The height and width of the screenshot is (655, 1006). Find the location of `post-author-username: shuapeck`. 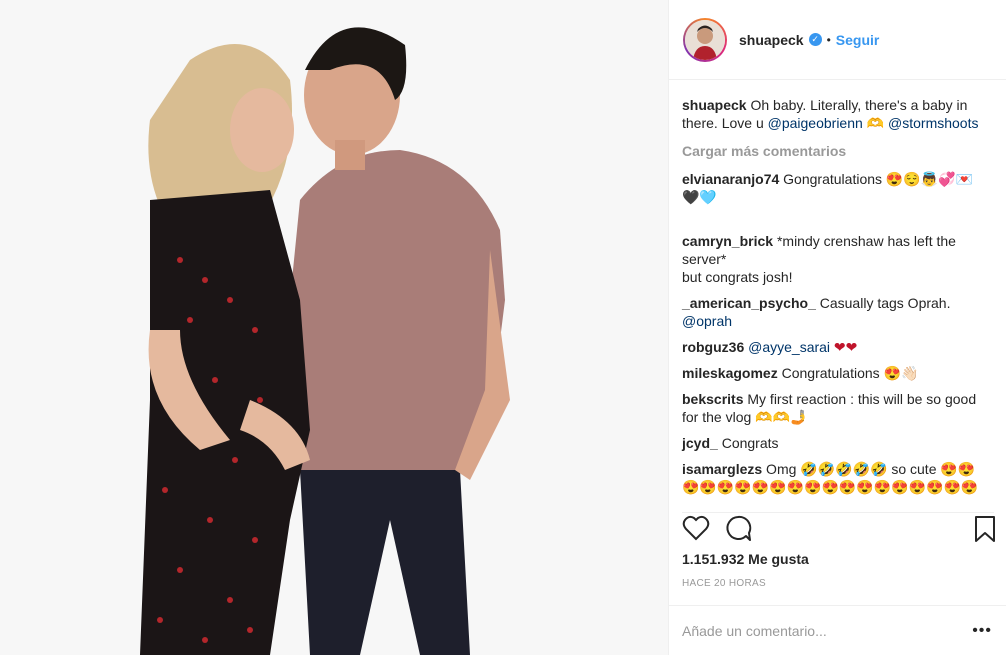

post-author-username: shuapeck is located at coordinates (771, 40).